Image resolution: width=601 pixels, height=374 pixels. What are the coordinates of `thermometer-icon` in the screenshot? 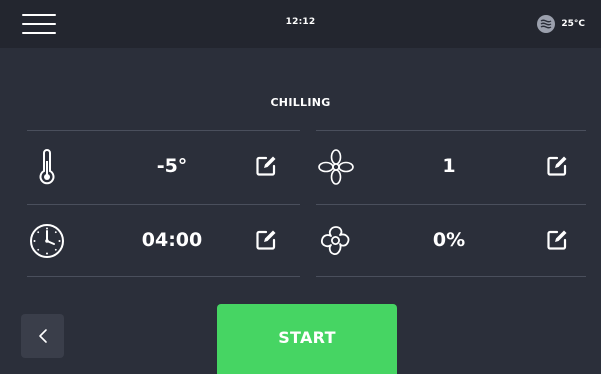 It's located at (47, 167).